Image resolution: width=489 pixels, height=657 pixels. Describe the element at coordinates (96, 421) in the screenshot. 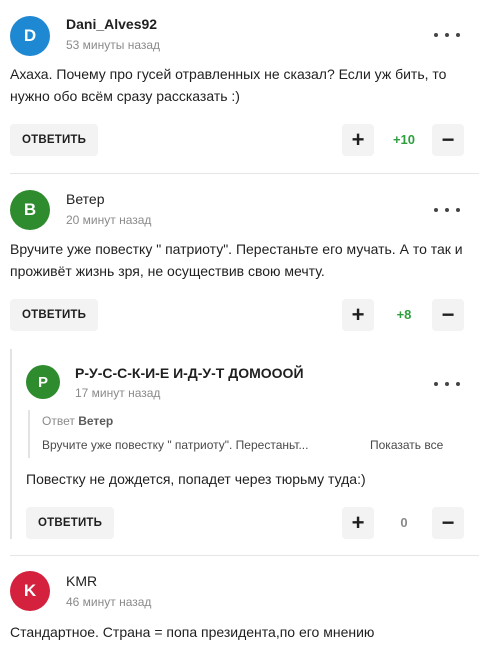

I see `quote-author: Ветер` at that location.